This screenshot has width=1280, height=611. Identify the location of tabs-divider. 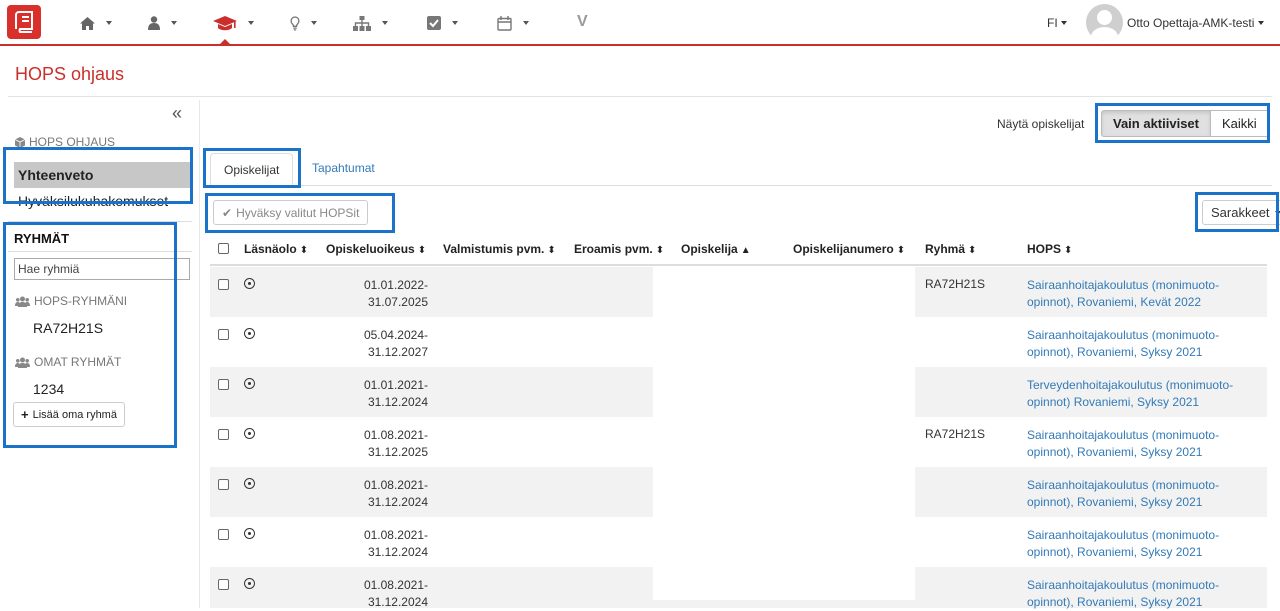
(739, 185).